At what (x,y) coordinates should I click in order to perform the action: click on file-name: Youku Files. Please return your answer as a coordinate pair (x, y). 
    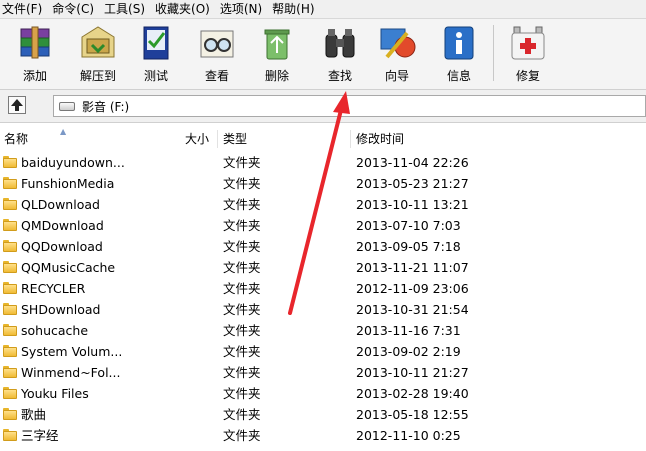
    Looking at the image, I should click on (55, 393).